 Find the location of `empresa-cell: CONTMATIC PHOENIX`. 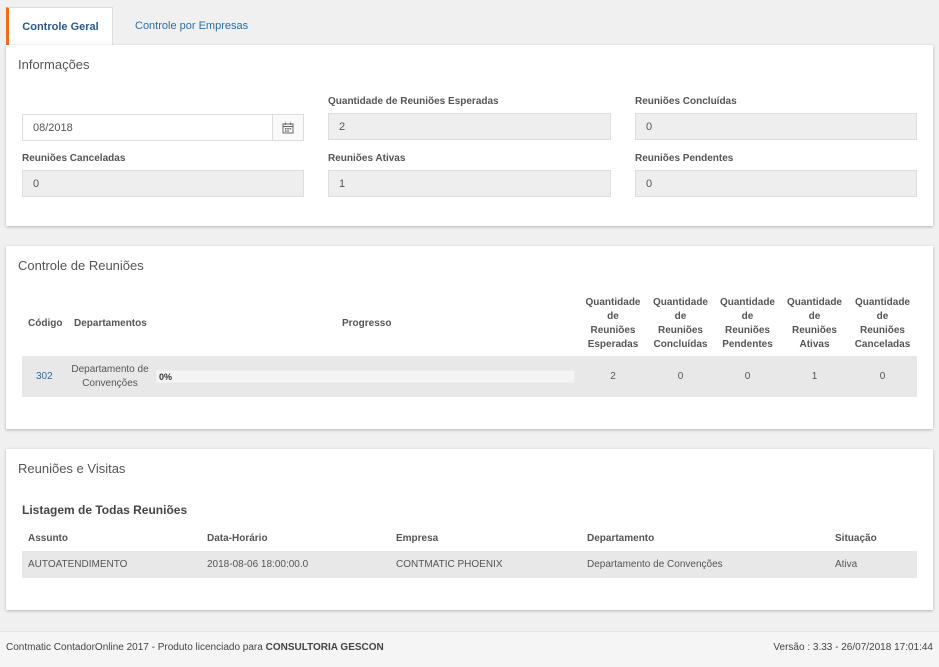

empresa-cell: CONTMATIC PHOENIX is located at coordinates (449, 564).